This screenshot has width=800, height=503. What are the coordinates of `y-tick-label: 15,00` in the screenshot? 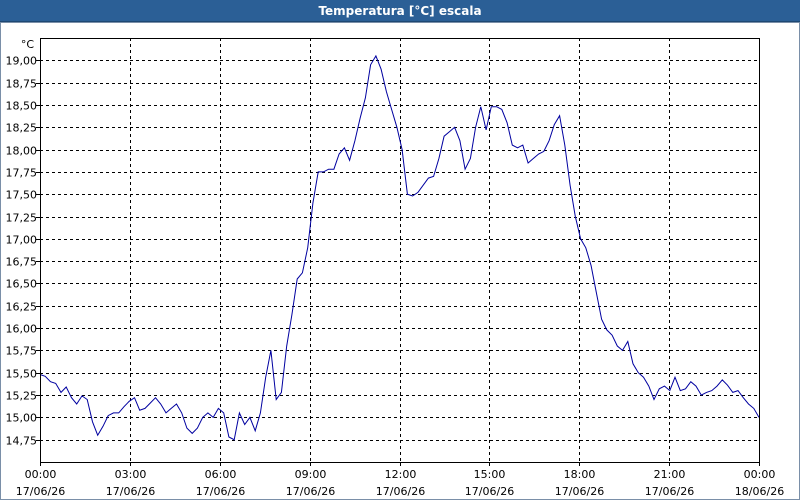 It's located at (22, 418).